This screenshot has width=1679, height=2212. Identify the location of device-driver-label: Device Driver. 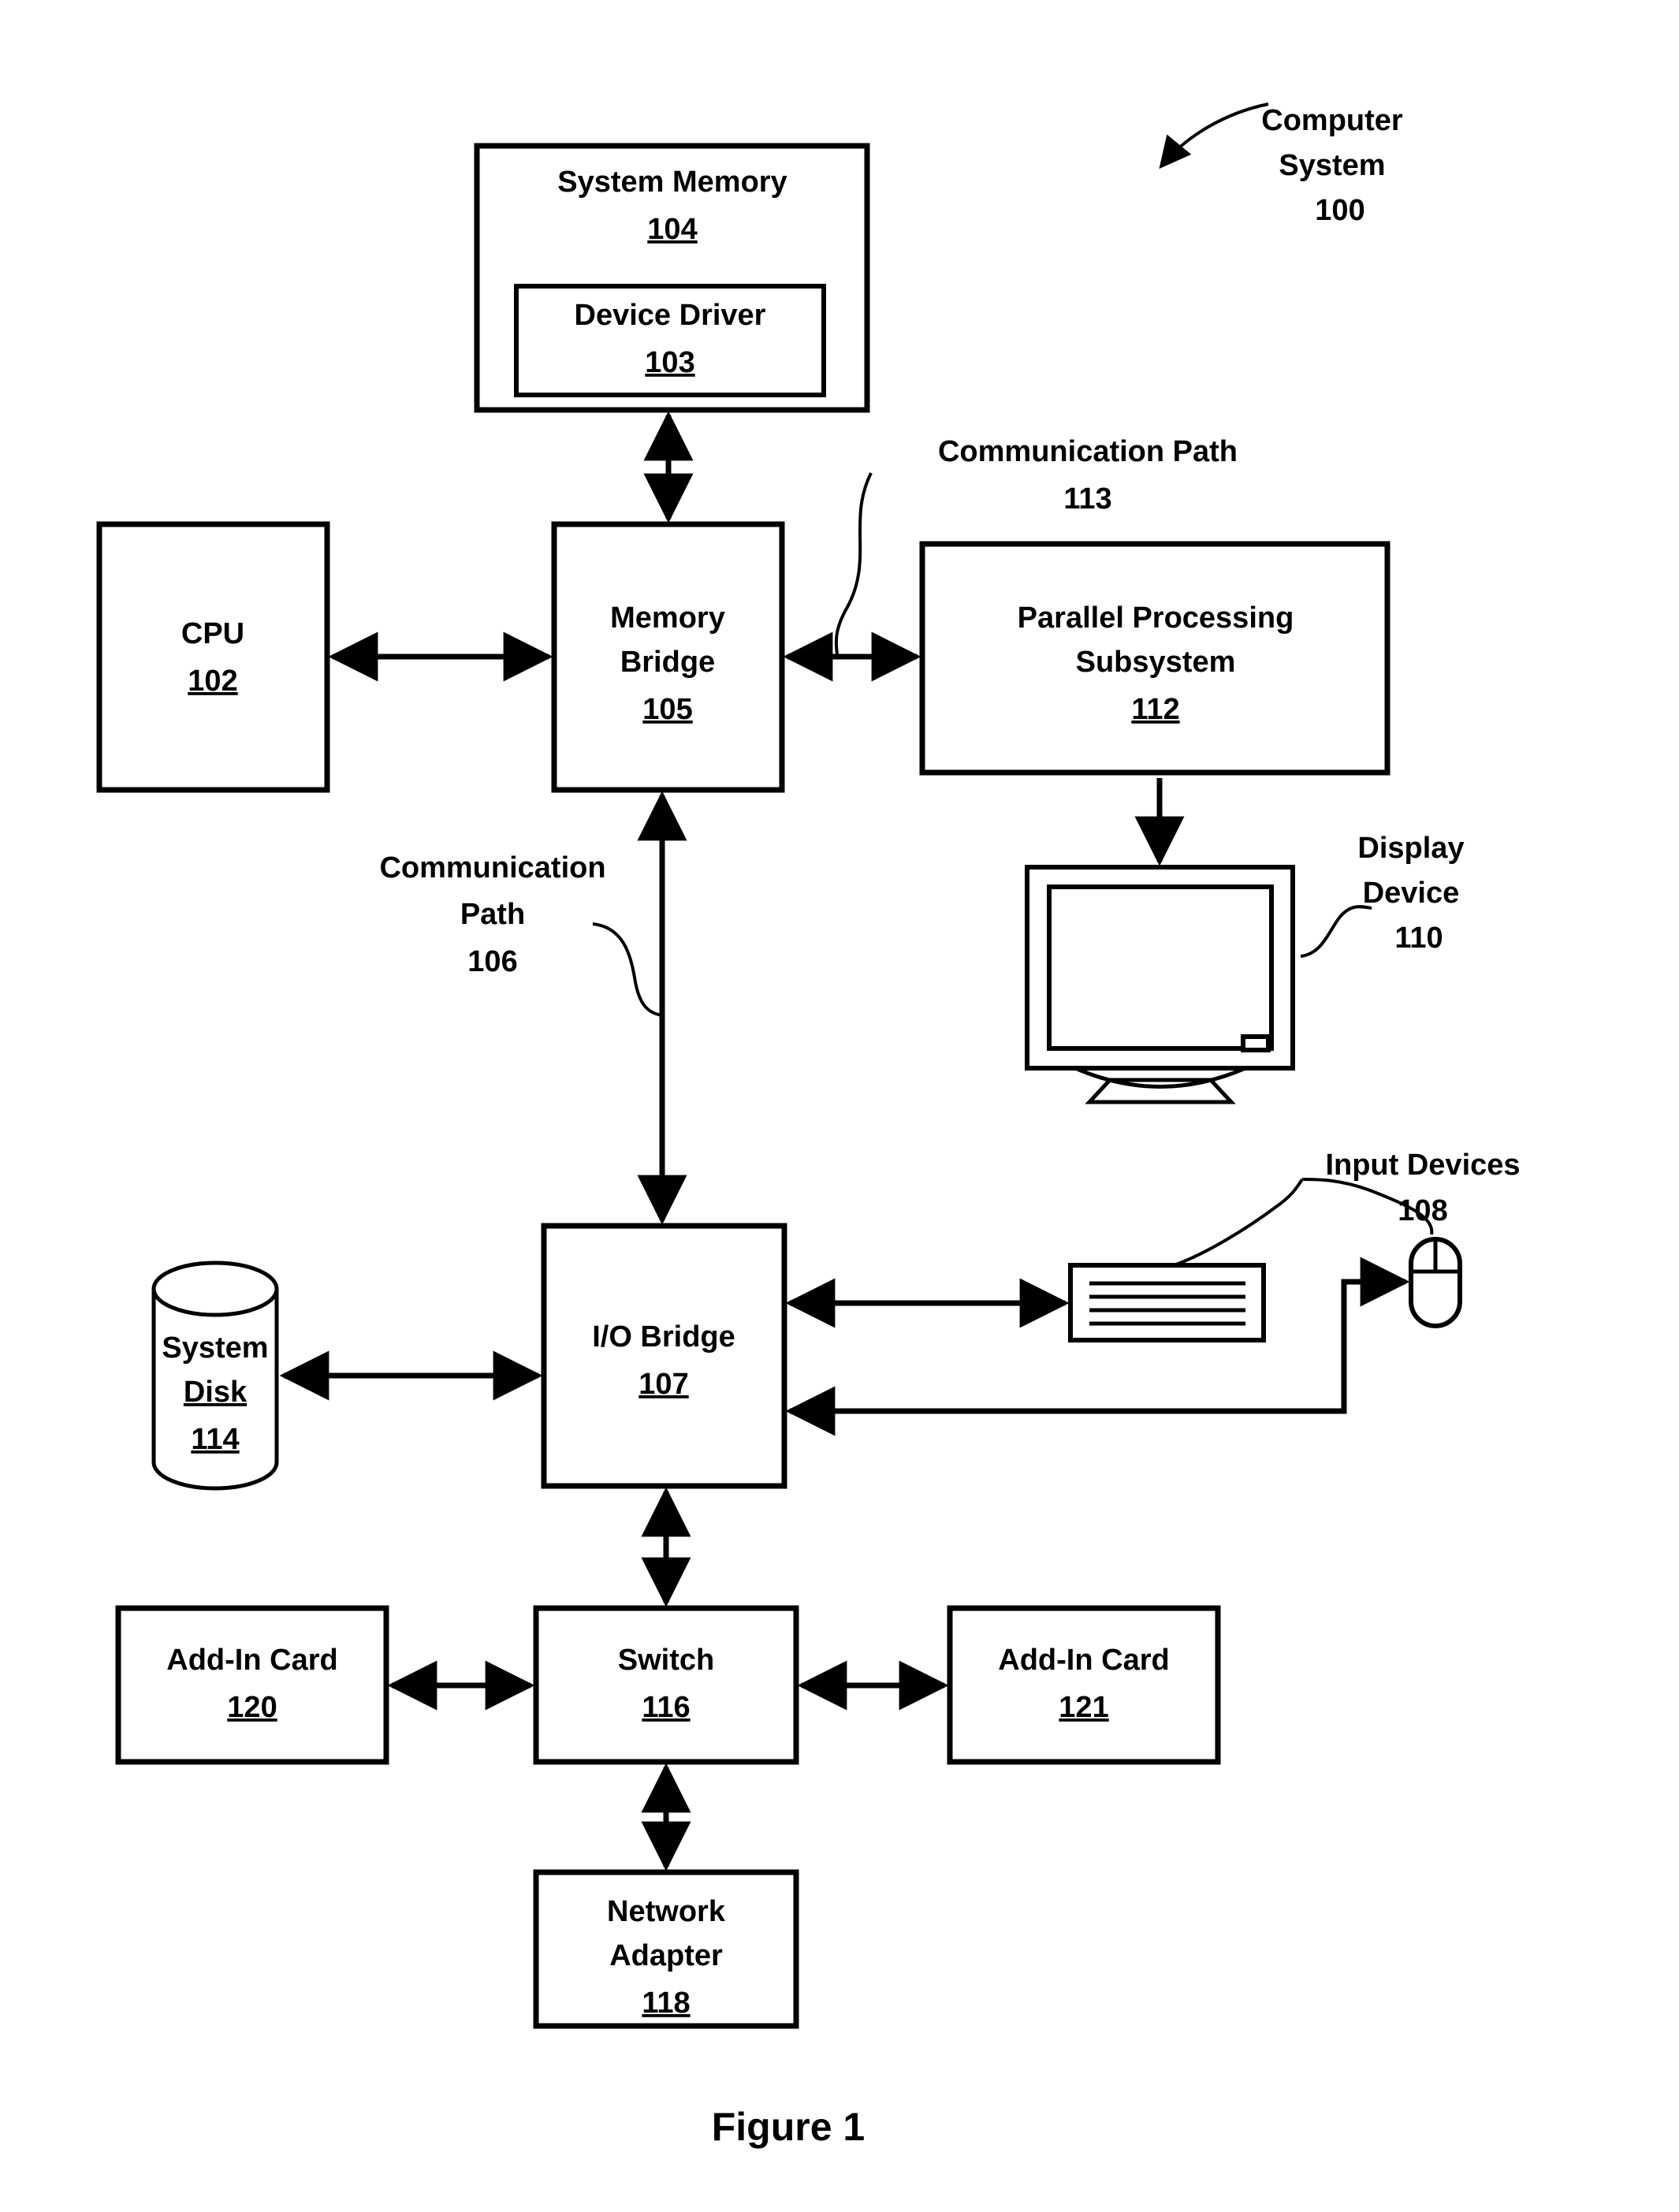
(670, 315).